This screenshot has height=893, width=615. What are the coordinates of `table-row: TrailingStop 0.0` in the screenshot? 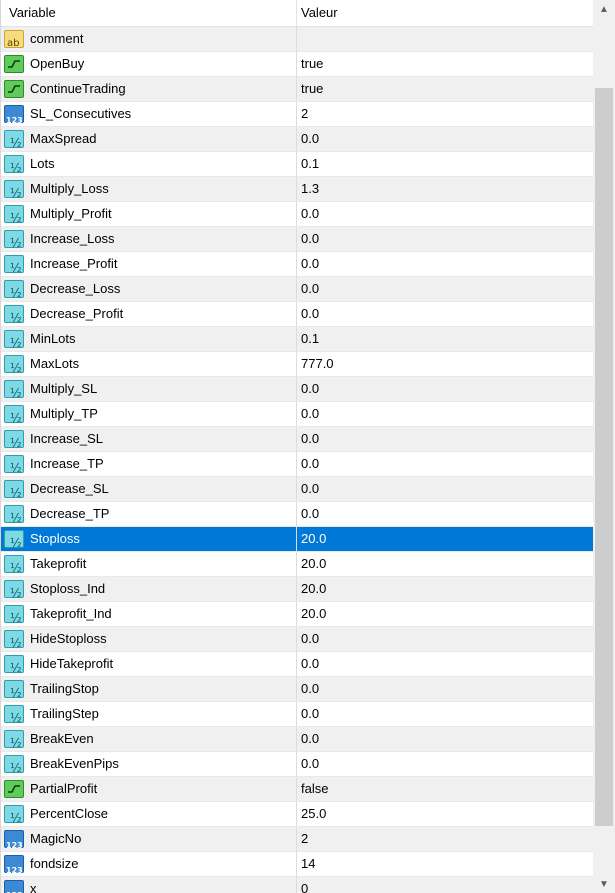 It's located at (297, 691).